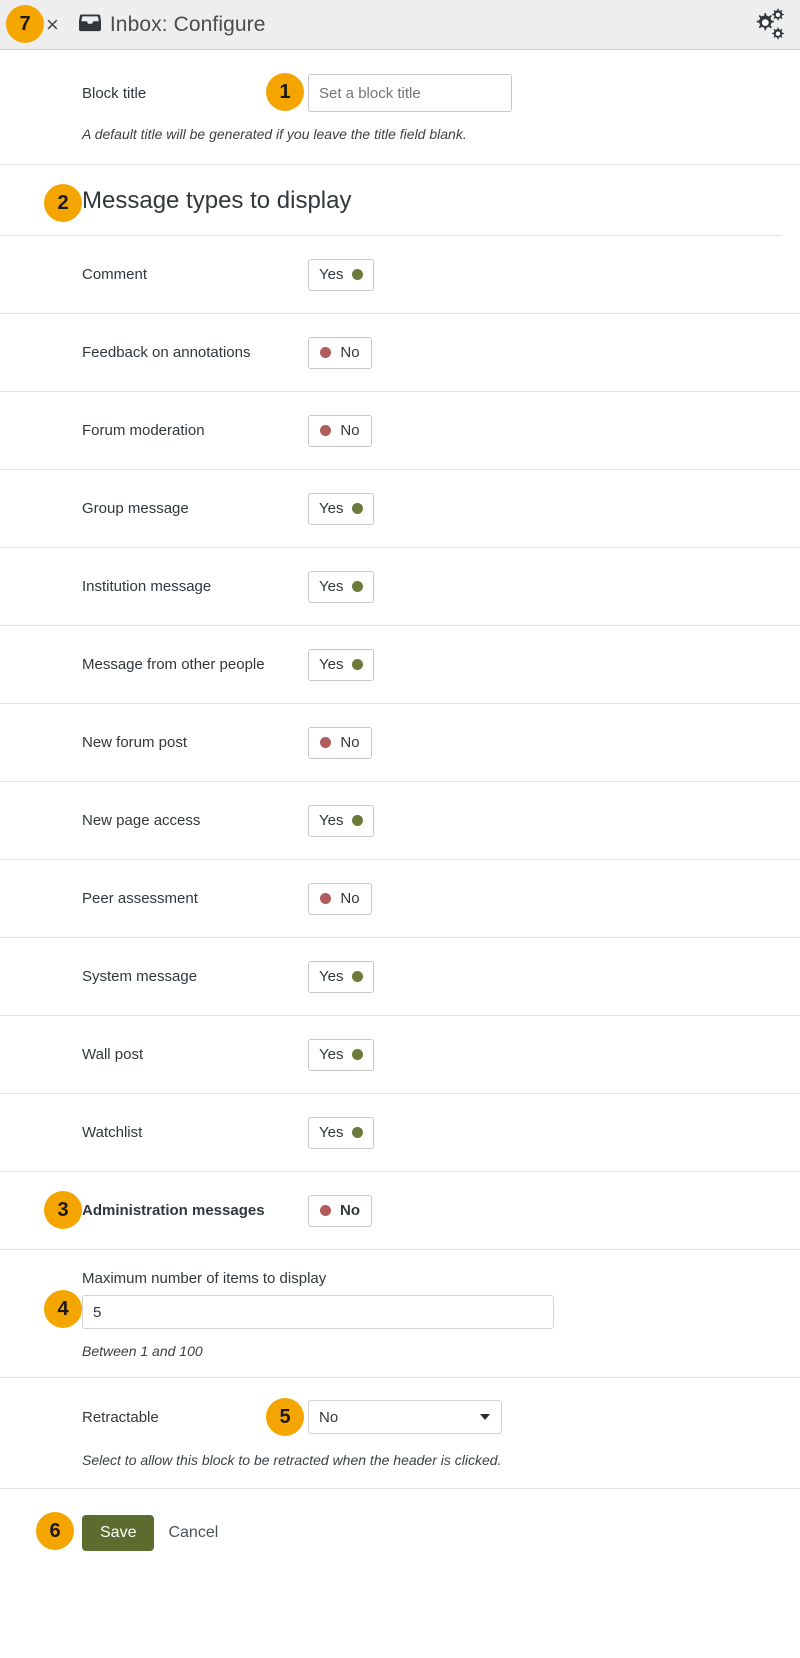  What do you see at coordinates (400, 431) in the screenshot?
I see `message-type-row: Forum moderation No` at bounding box center [400, 431].